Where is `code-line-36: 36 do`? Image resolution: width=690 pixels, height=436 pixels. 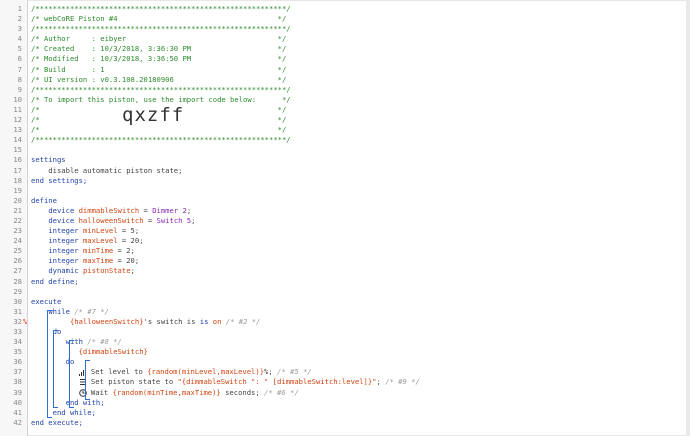 code-line-36: 36 do is located at coordinates (343, 362).